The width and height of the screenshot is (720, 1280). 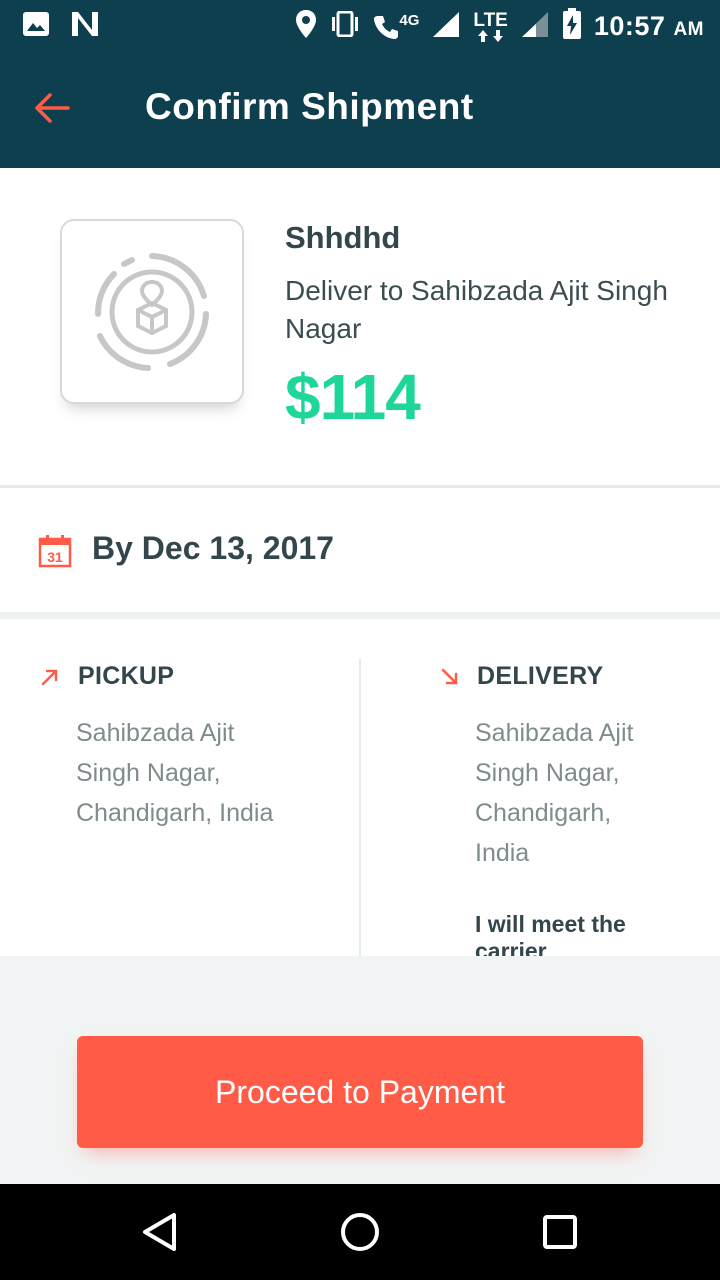 I want to click on battery-charging-icon, so click(x=572, y=26).